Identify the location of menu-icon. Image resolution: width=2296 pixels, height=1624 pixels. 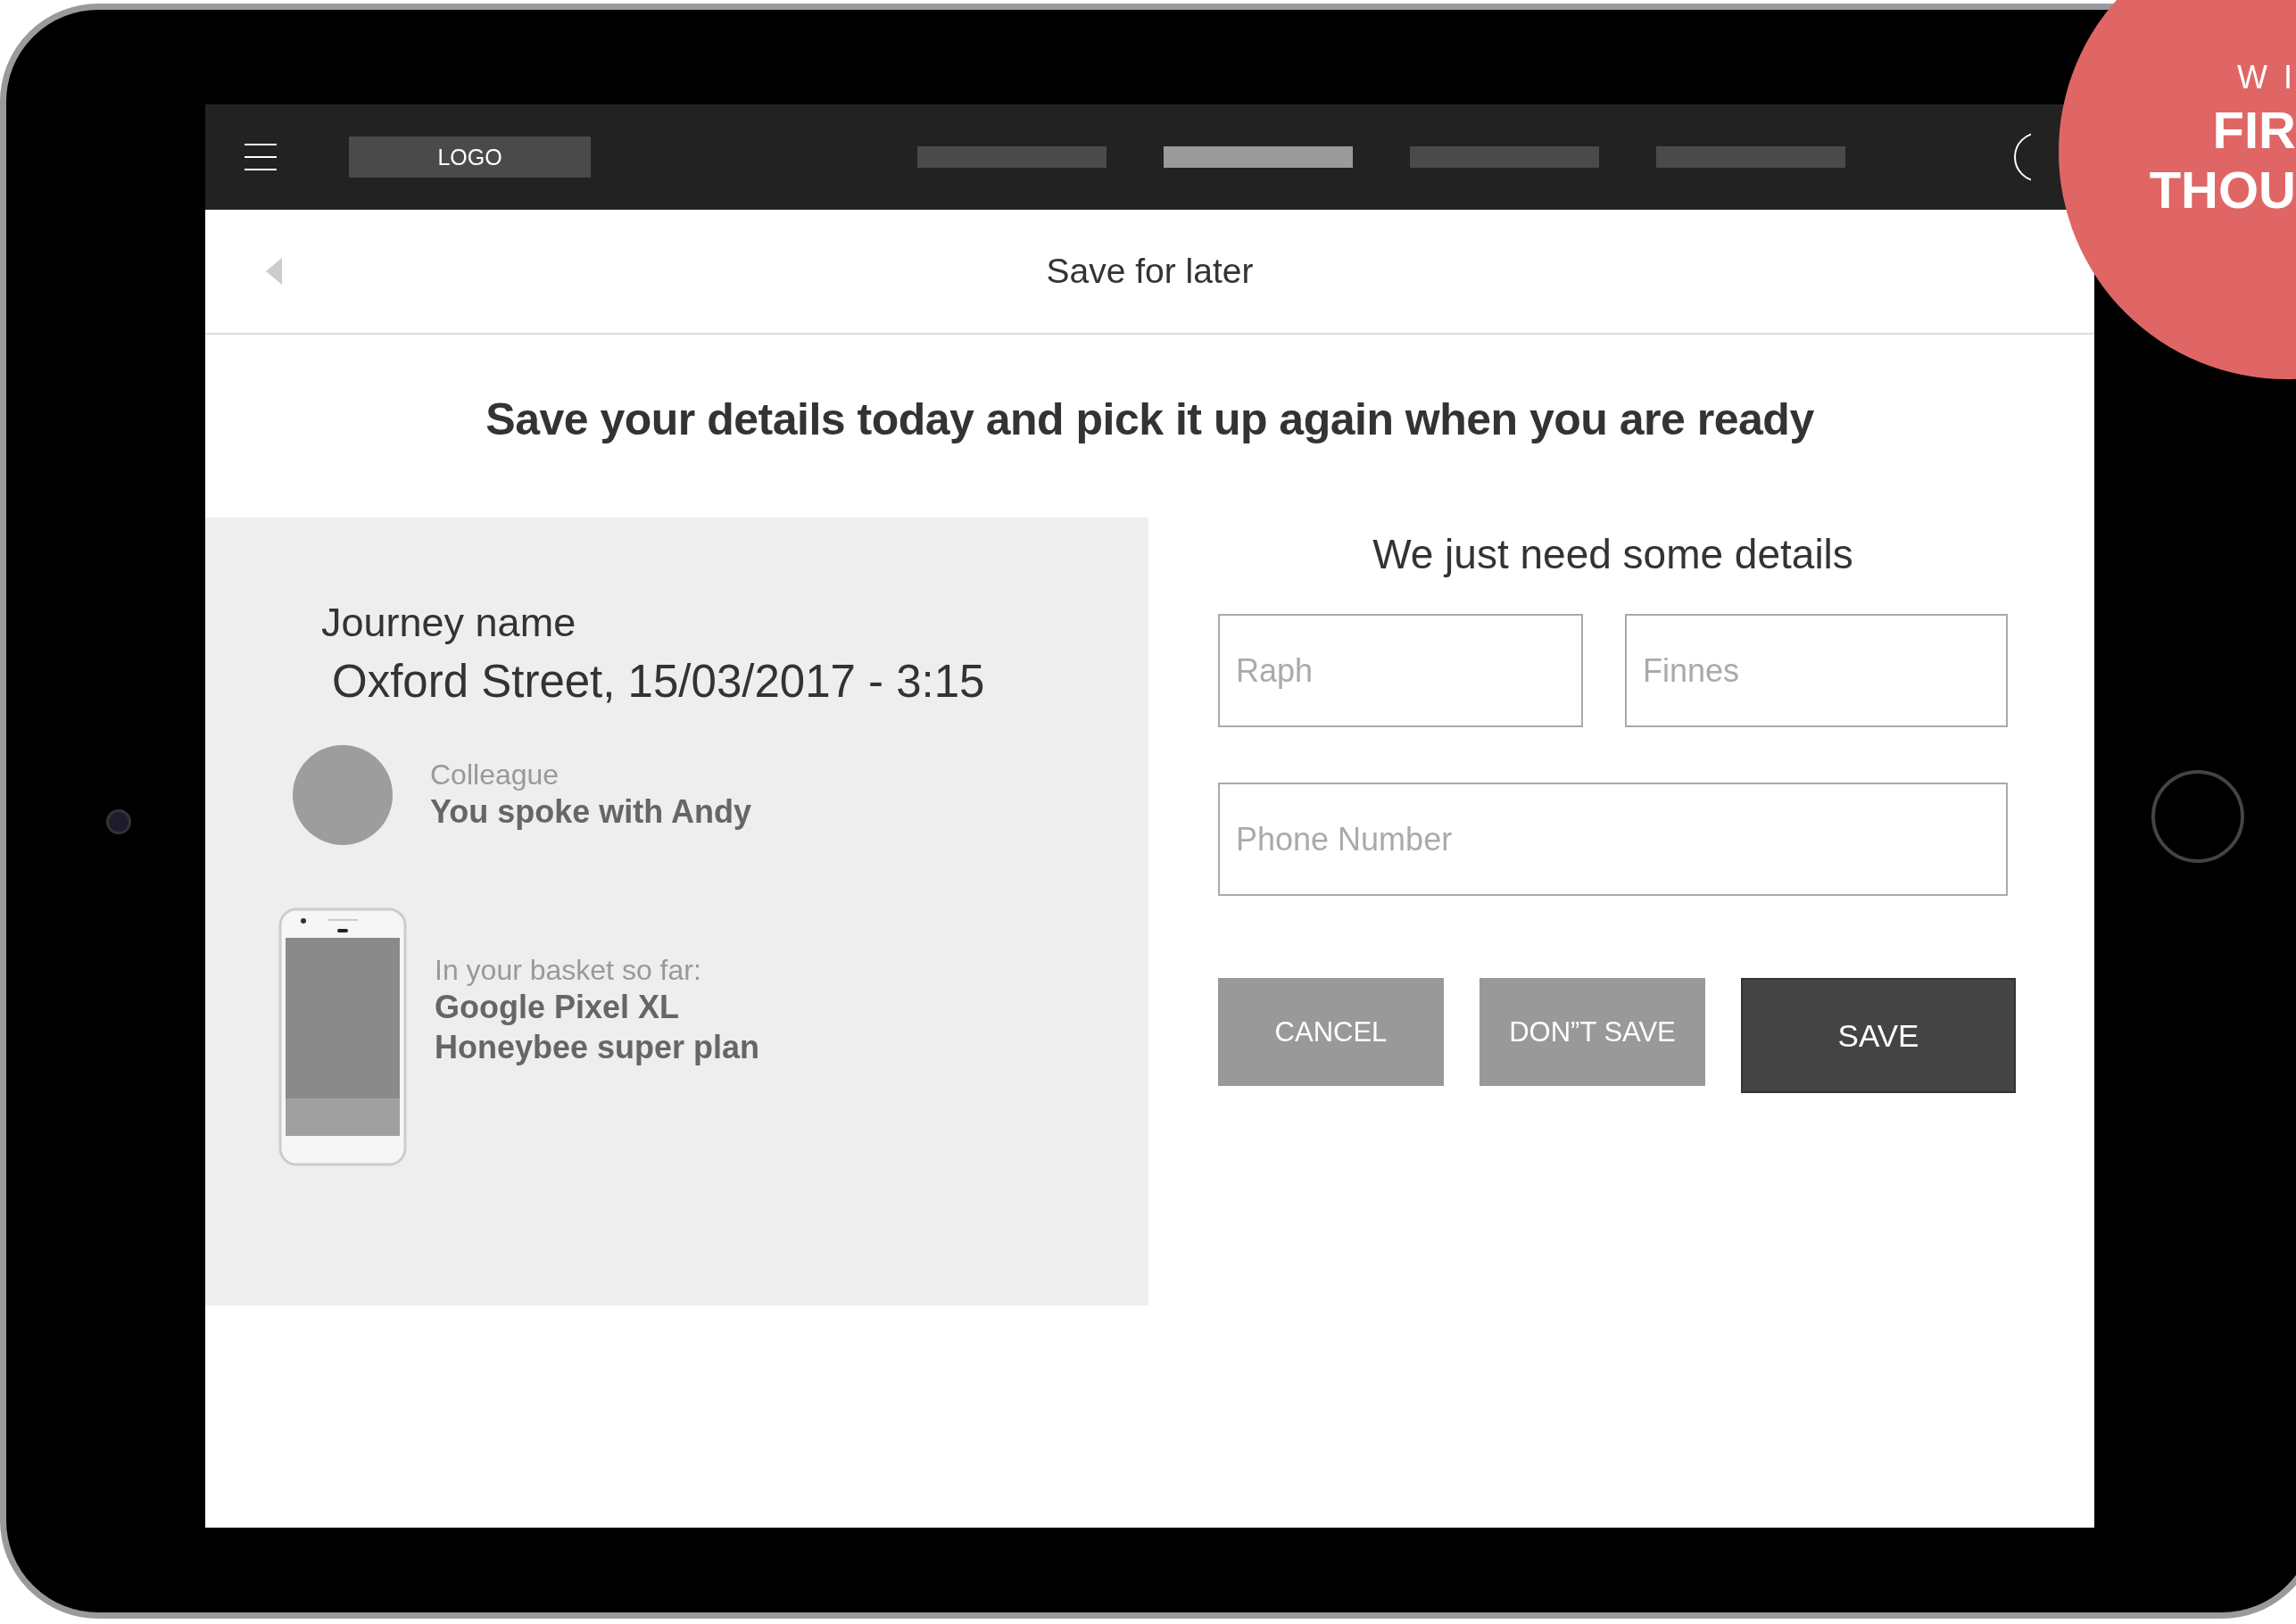
(261, 157).